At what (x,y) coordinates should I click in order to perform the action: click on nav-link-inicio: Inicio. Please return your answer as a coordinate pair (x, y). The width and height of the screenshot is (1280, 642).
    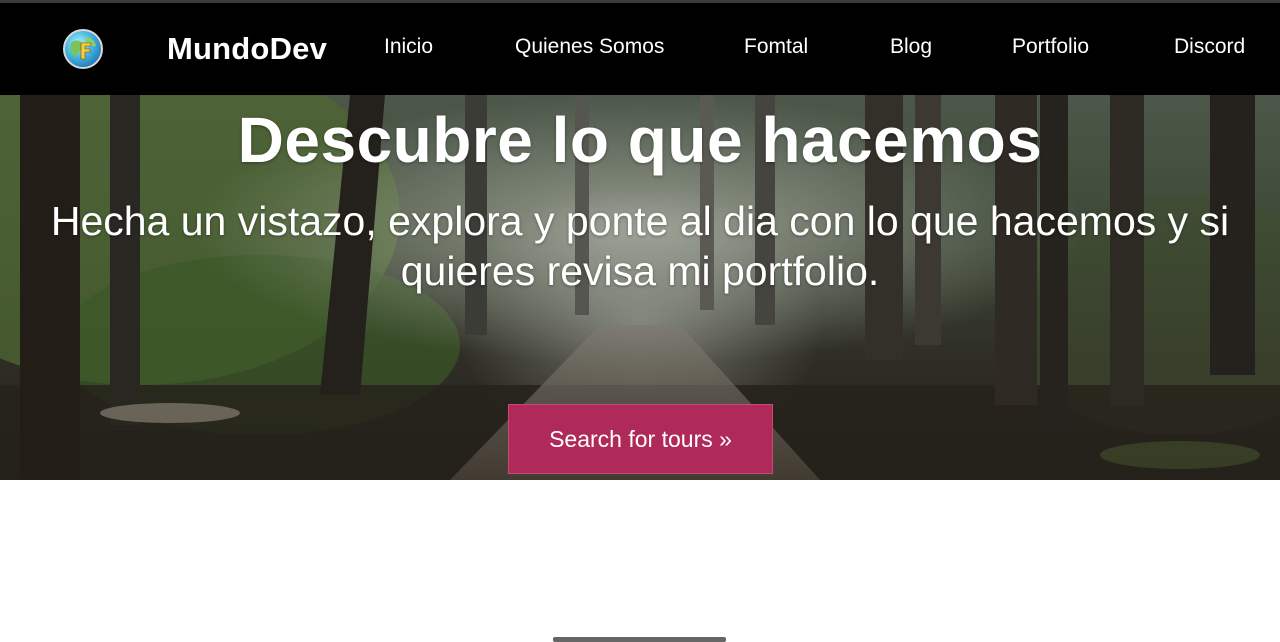
    Looking at the image, I should click on (408, 47).